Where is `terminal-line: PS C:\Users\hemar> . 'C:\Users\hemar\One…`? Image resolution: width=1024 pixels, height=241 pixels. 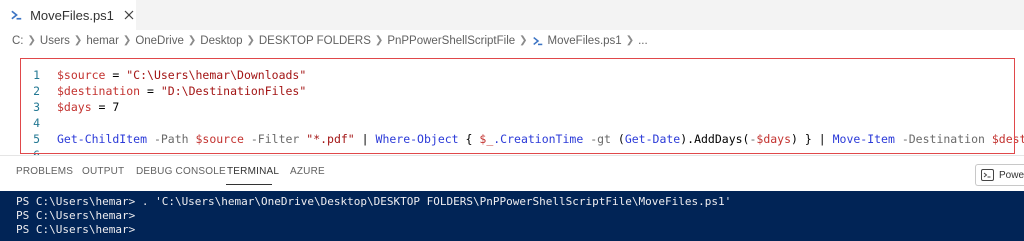 terminal-line: PS C:\Users\hemar> . 'C:\Users\hemar\One… is located at coordinates (374, 201).